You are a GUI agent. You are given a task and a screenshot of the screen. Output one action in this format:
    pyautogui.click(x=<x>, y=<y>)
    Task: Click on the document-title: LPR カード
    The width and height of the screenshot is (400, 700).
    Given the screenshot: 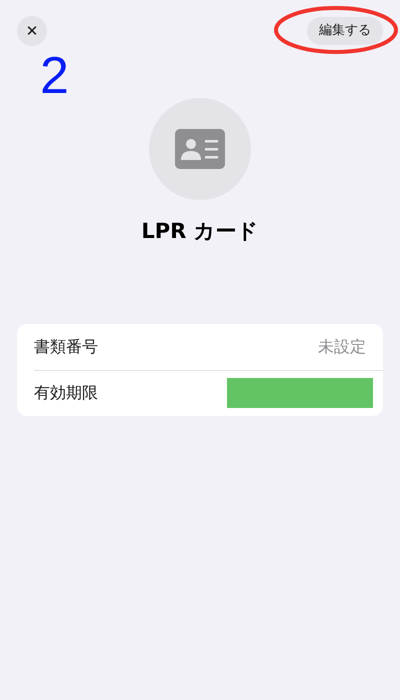 What is the action you would take?
    pyautogui.click(x=200, y=231)
    